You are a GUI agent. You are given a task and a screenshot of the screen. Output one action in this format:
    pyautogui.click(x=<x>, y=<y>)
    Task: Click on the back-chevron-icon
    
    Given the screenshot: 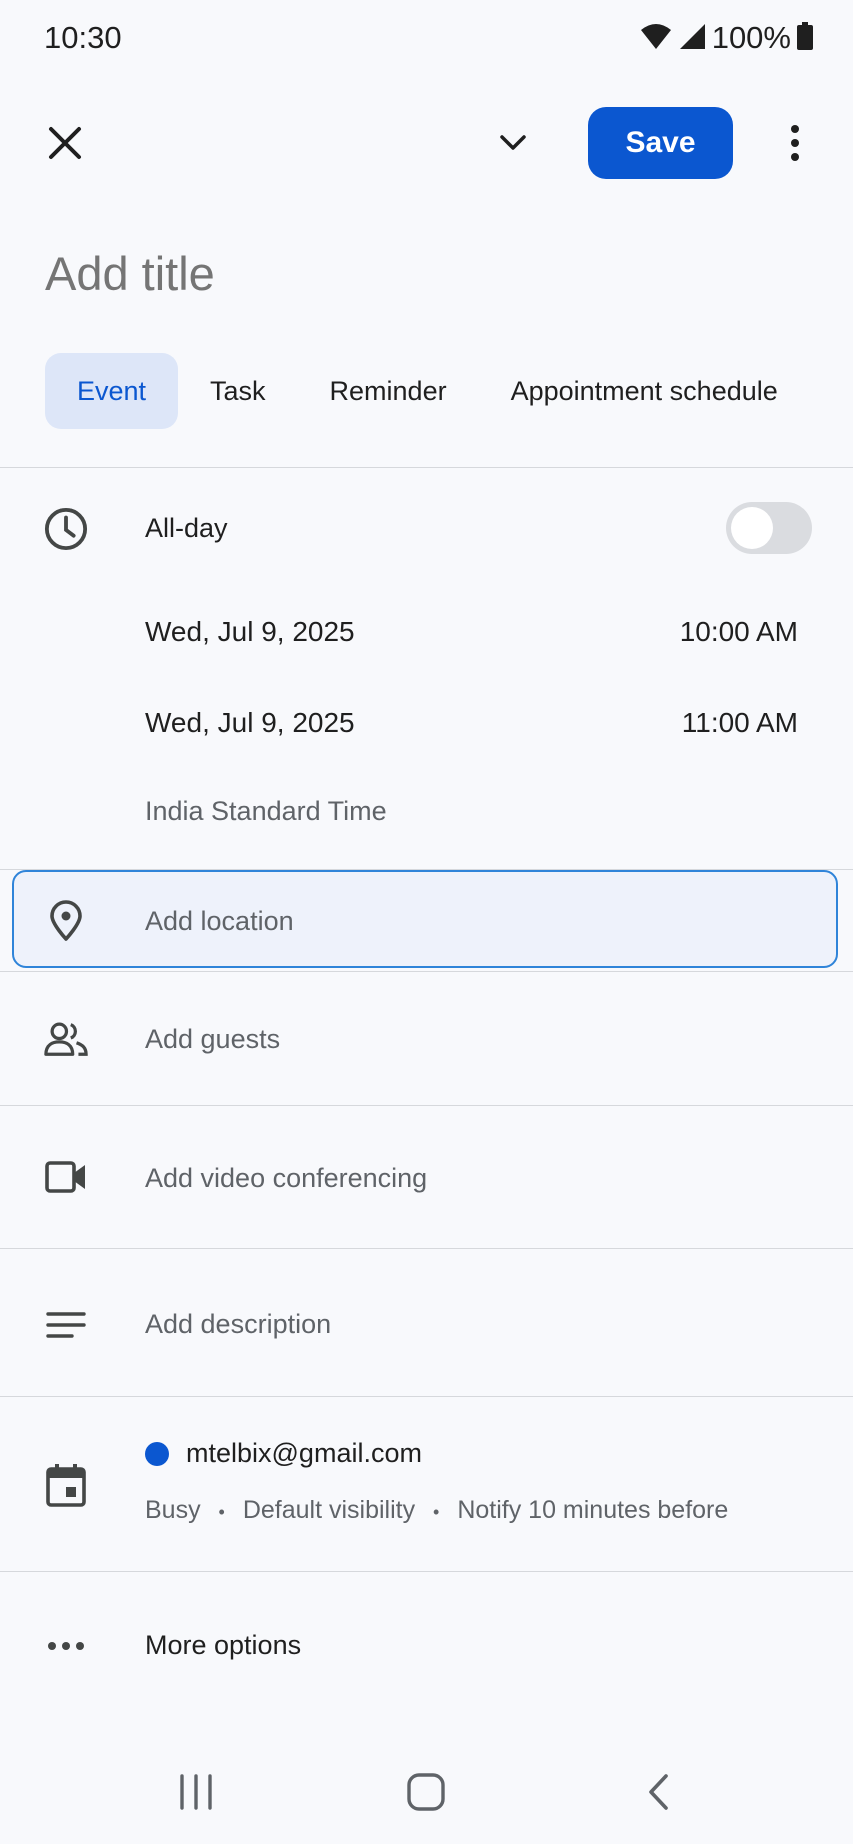 What is the action you would take?
    pyautogui.click(x=658, y=1792)
    